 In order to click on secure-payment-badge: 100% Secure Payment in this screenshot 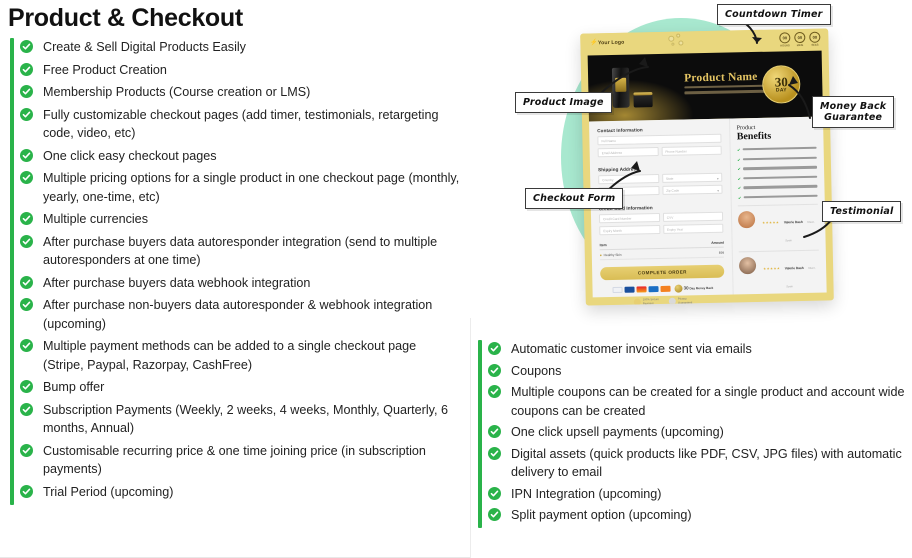, I will do `click(646, 302)`.